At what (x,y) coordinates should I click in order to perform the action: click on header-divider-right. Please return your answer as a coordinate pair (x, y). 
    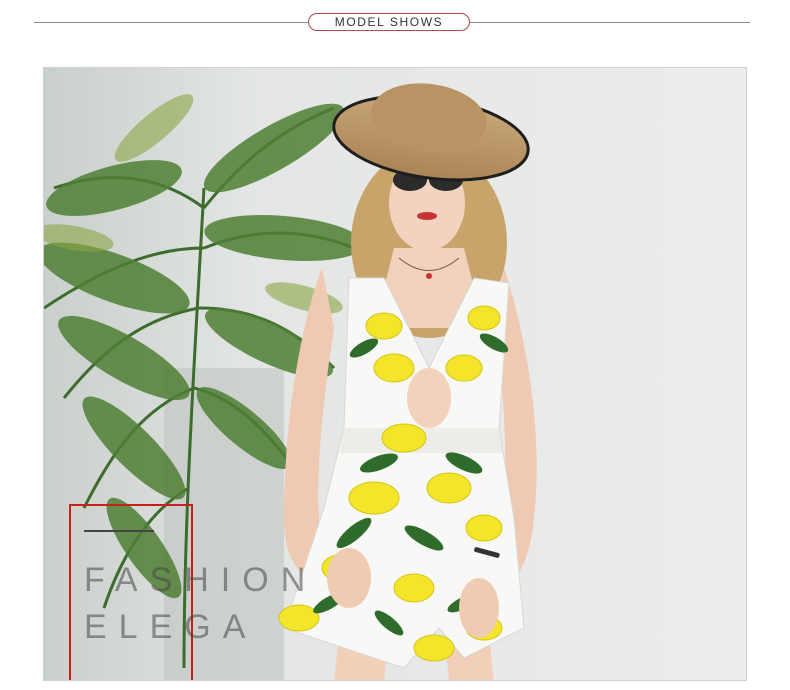
    Looking at the image, I should click on (610, 22).